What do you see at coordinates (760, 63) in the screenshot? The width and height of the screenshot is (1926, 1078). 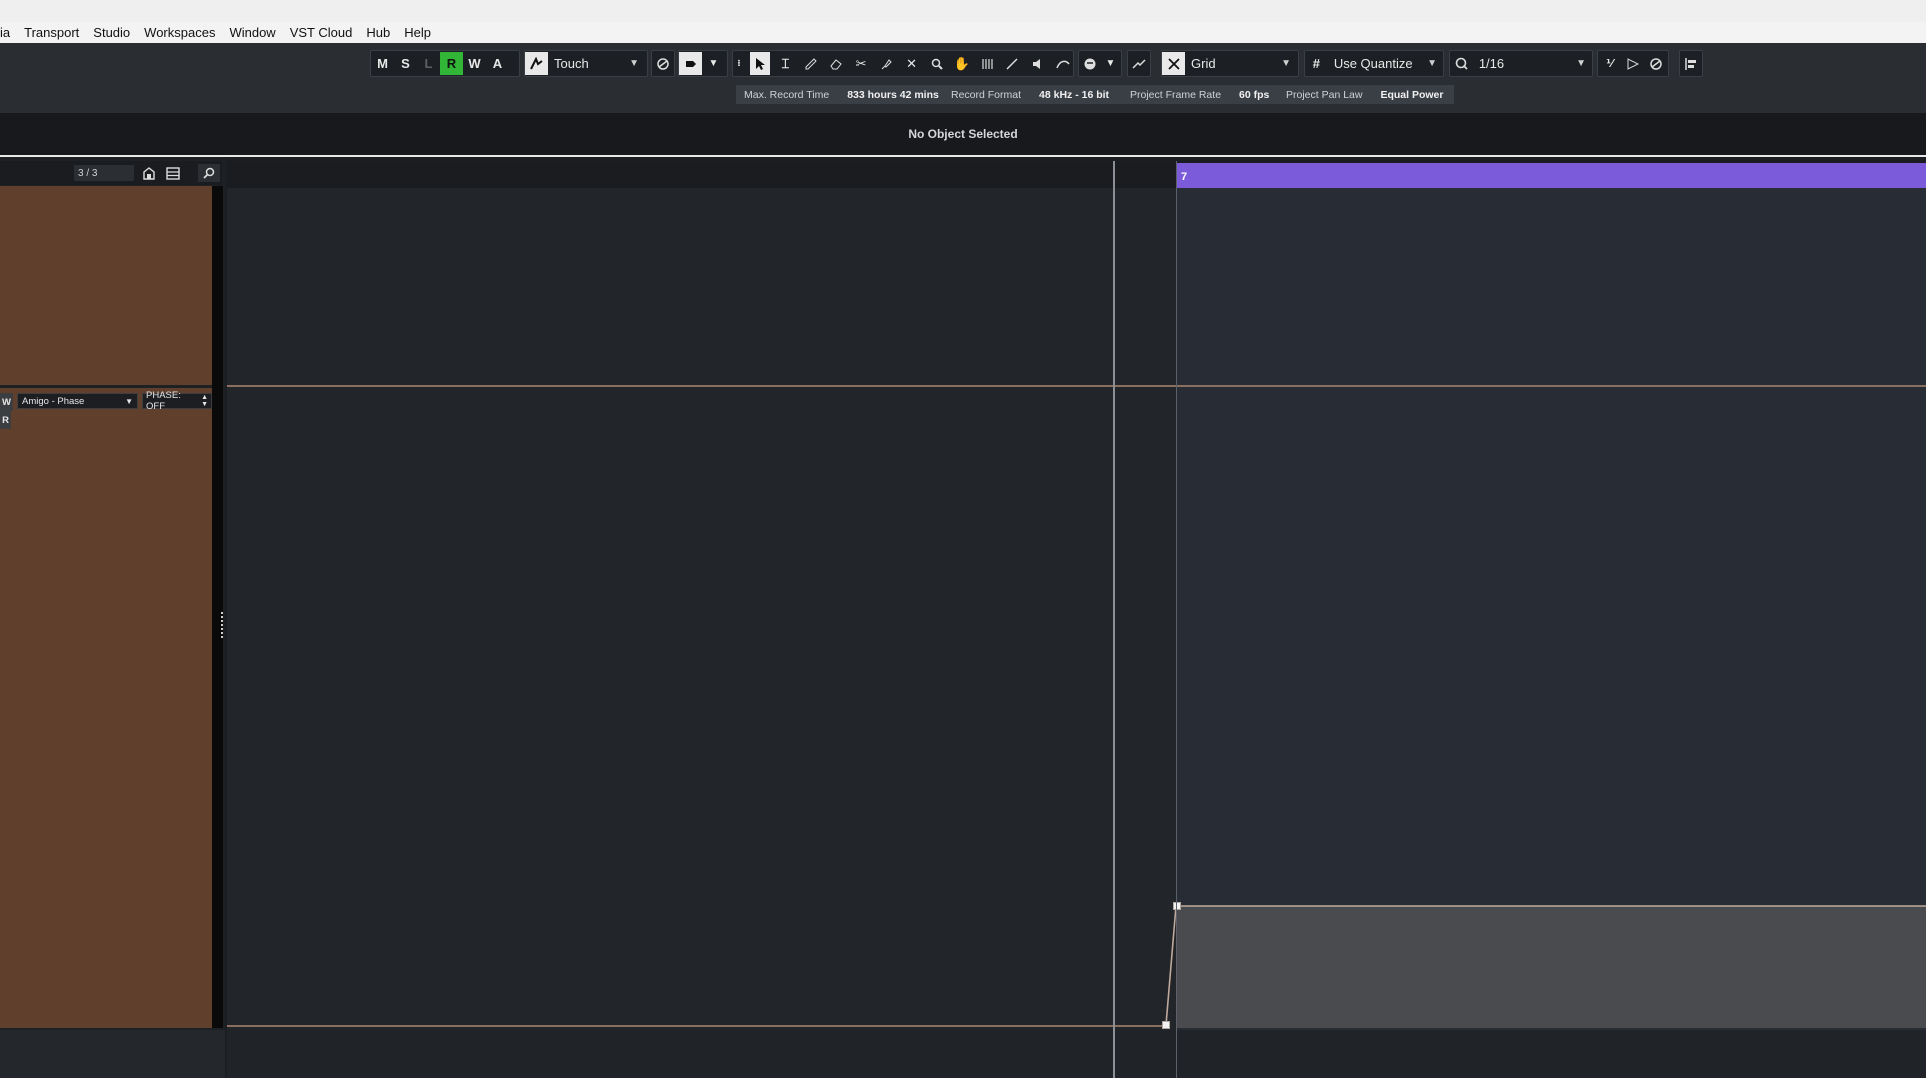 I see `object-selection-tool-icon` at bounding box center [760, 63].